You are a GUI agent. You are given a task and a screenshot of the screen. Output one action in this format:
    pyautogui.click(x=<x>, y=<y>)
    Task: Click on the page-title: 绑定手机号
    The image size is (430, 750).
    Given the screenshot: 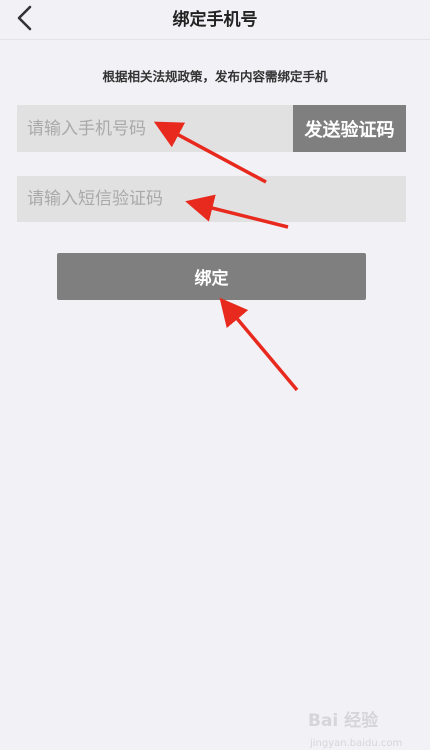 What is the action you would take?
    pyautogui.click(x=215, y=20)
    